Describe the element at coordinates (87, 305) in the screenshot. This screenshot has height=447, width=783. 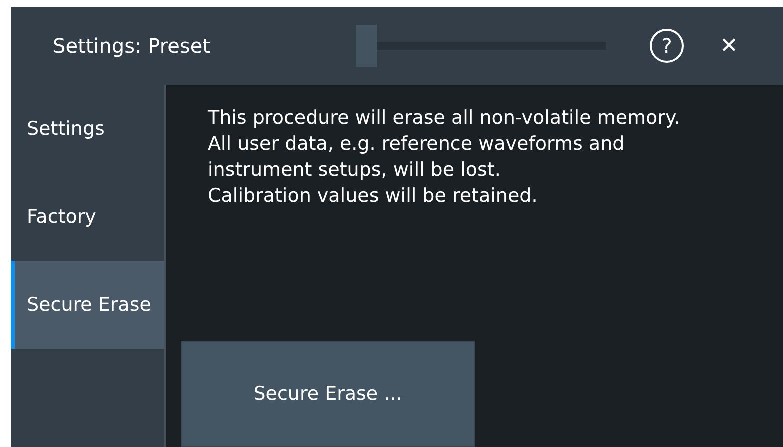
I see `sidebar-tab: Secure Erase` at that location.